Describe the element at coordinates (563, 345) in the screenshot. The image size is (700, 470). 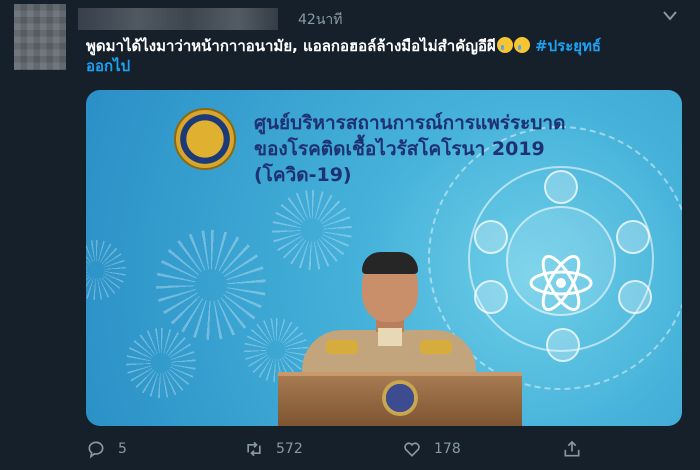
I see `radiation-icon` at that location.